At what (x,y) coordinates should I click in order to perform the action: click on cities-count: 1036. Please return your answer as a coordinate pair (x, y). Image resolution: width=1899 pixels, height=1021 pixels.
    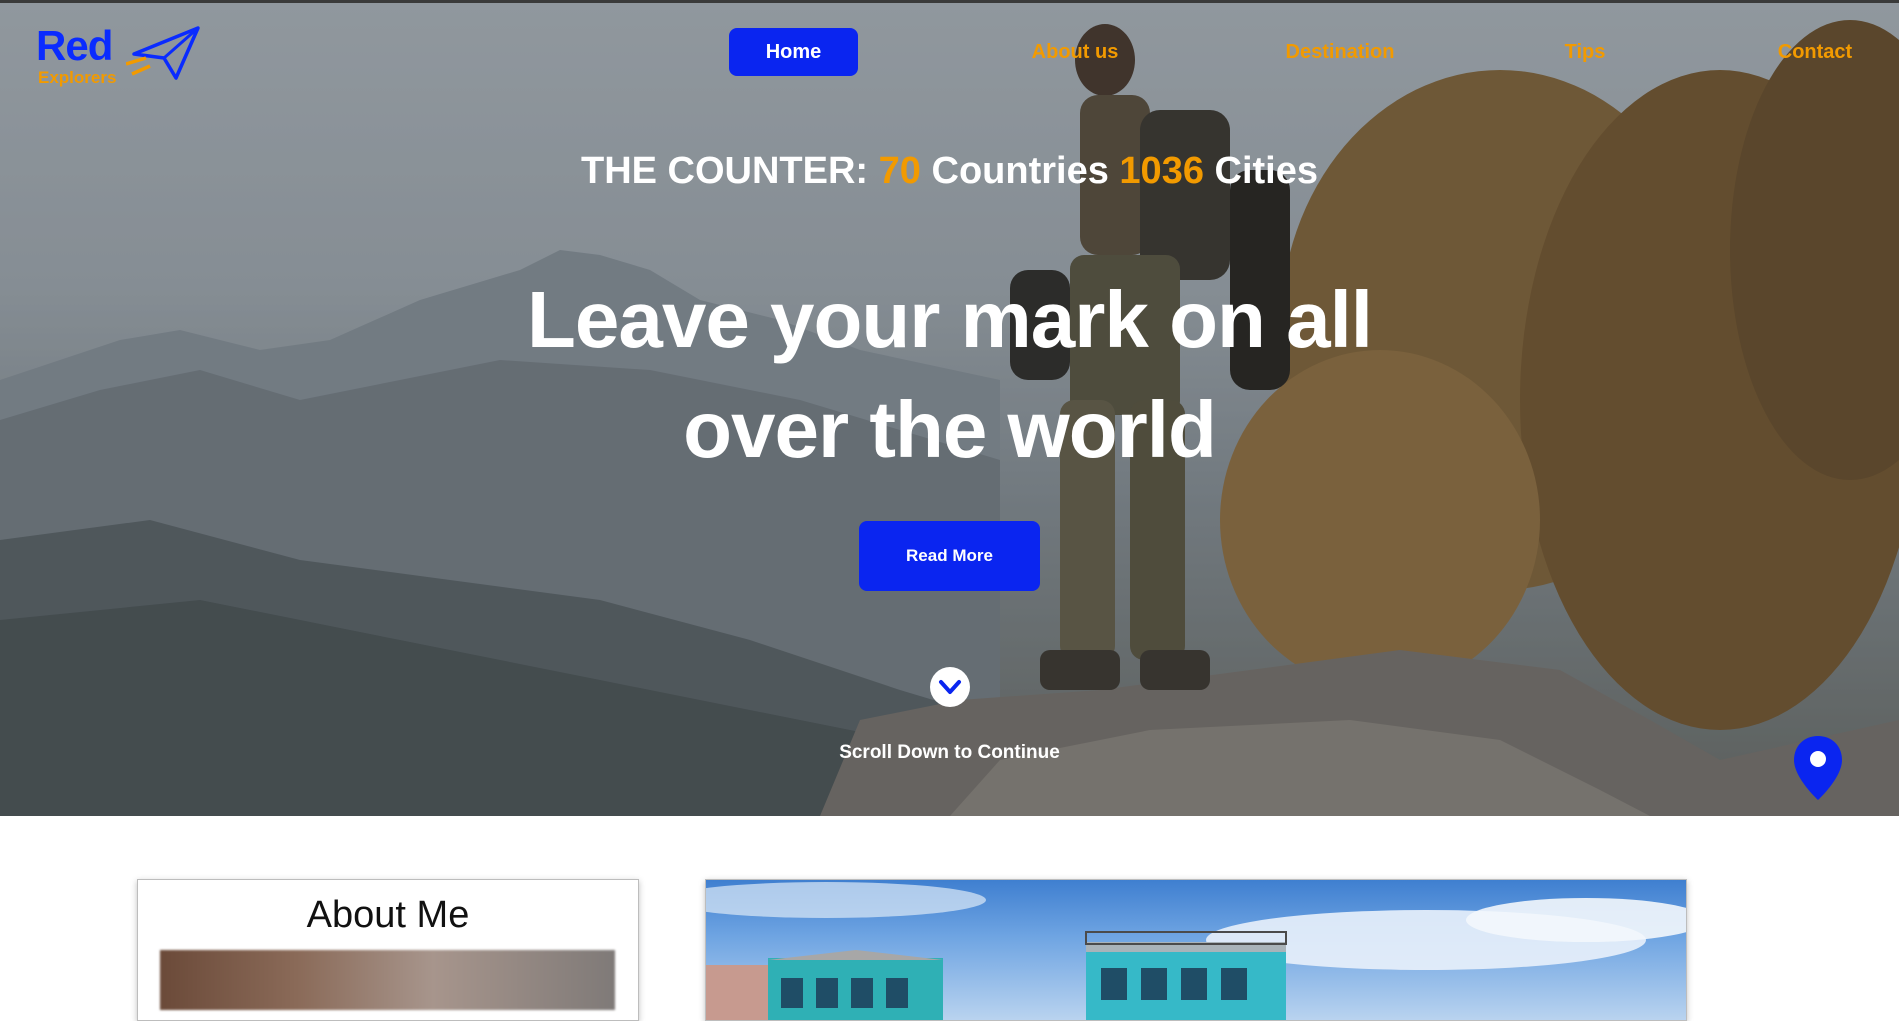
    Looking at the image, I should click on (1161, 171).